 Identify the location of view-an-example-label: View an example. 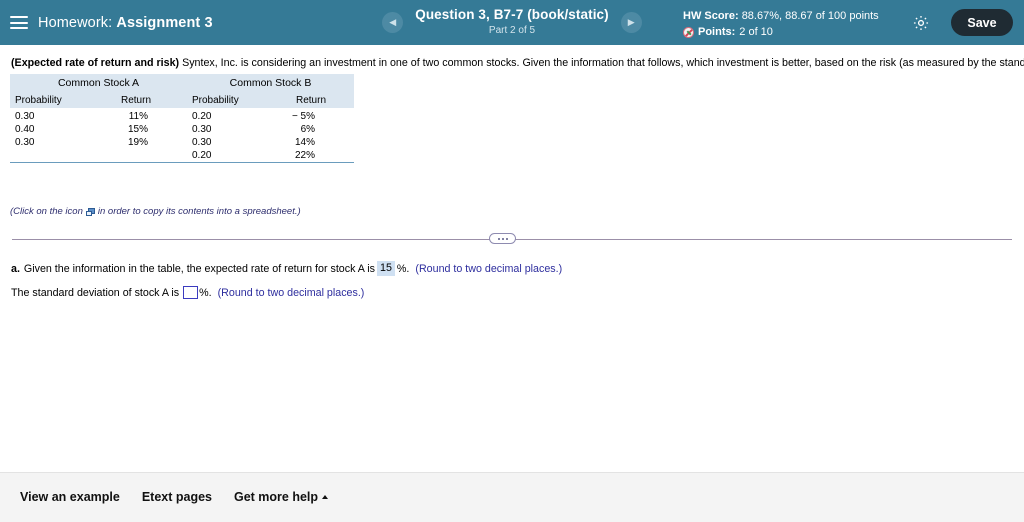
(70, 497).